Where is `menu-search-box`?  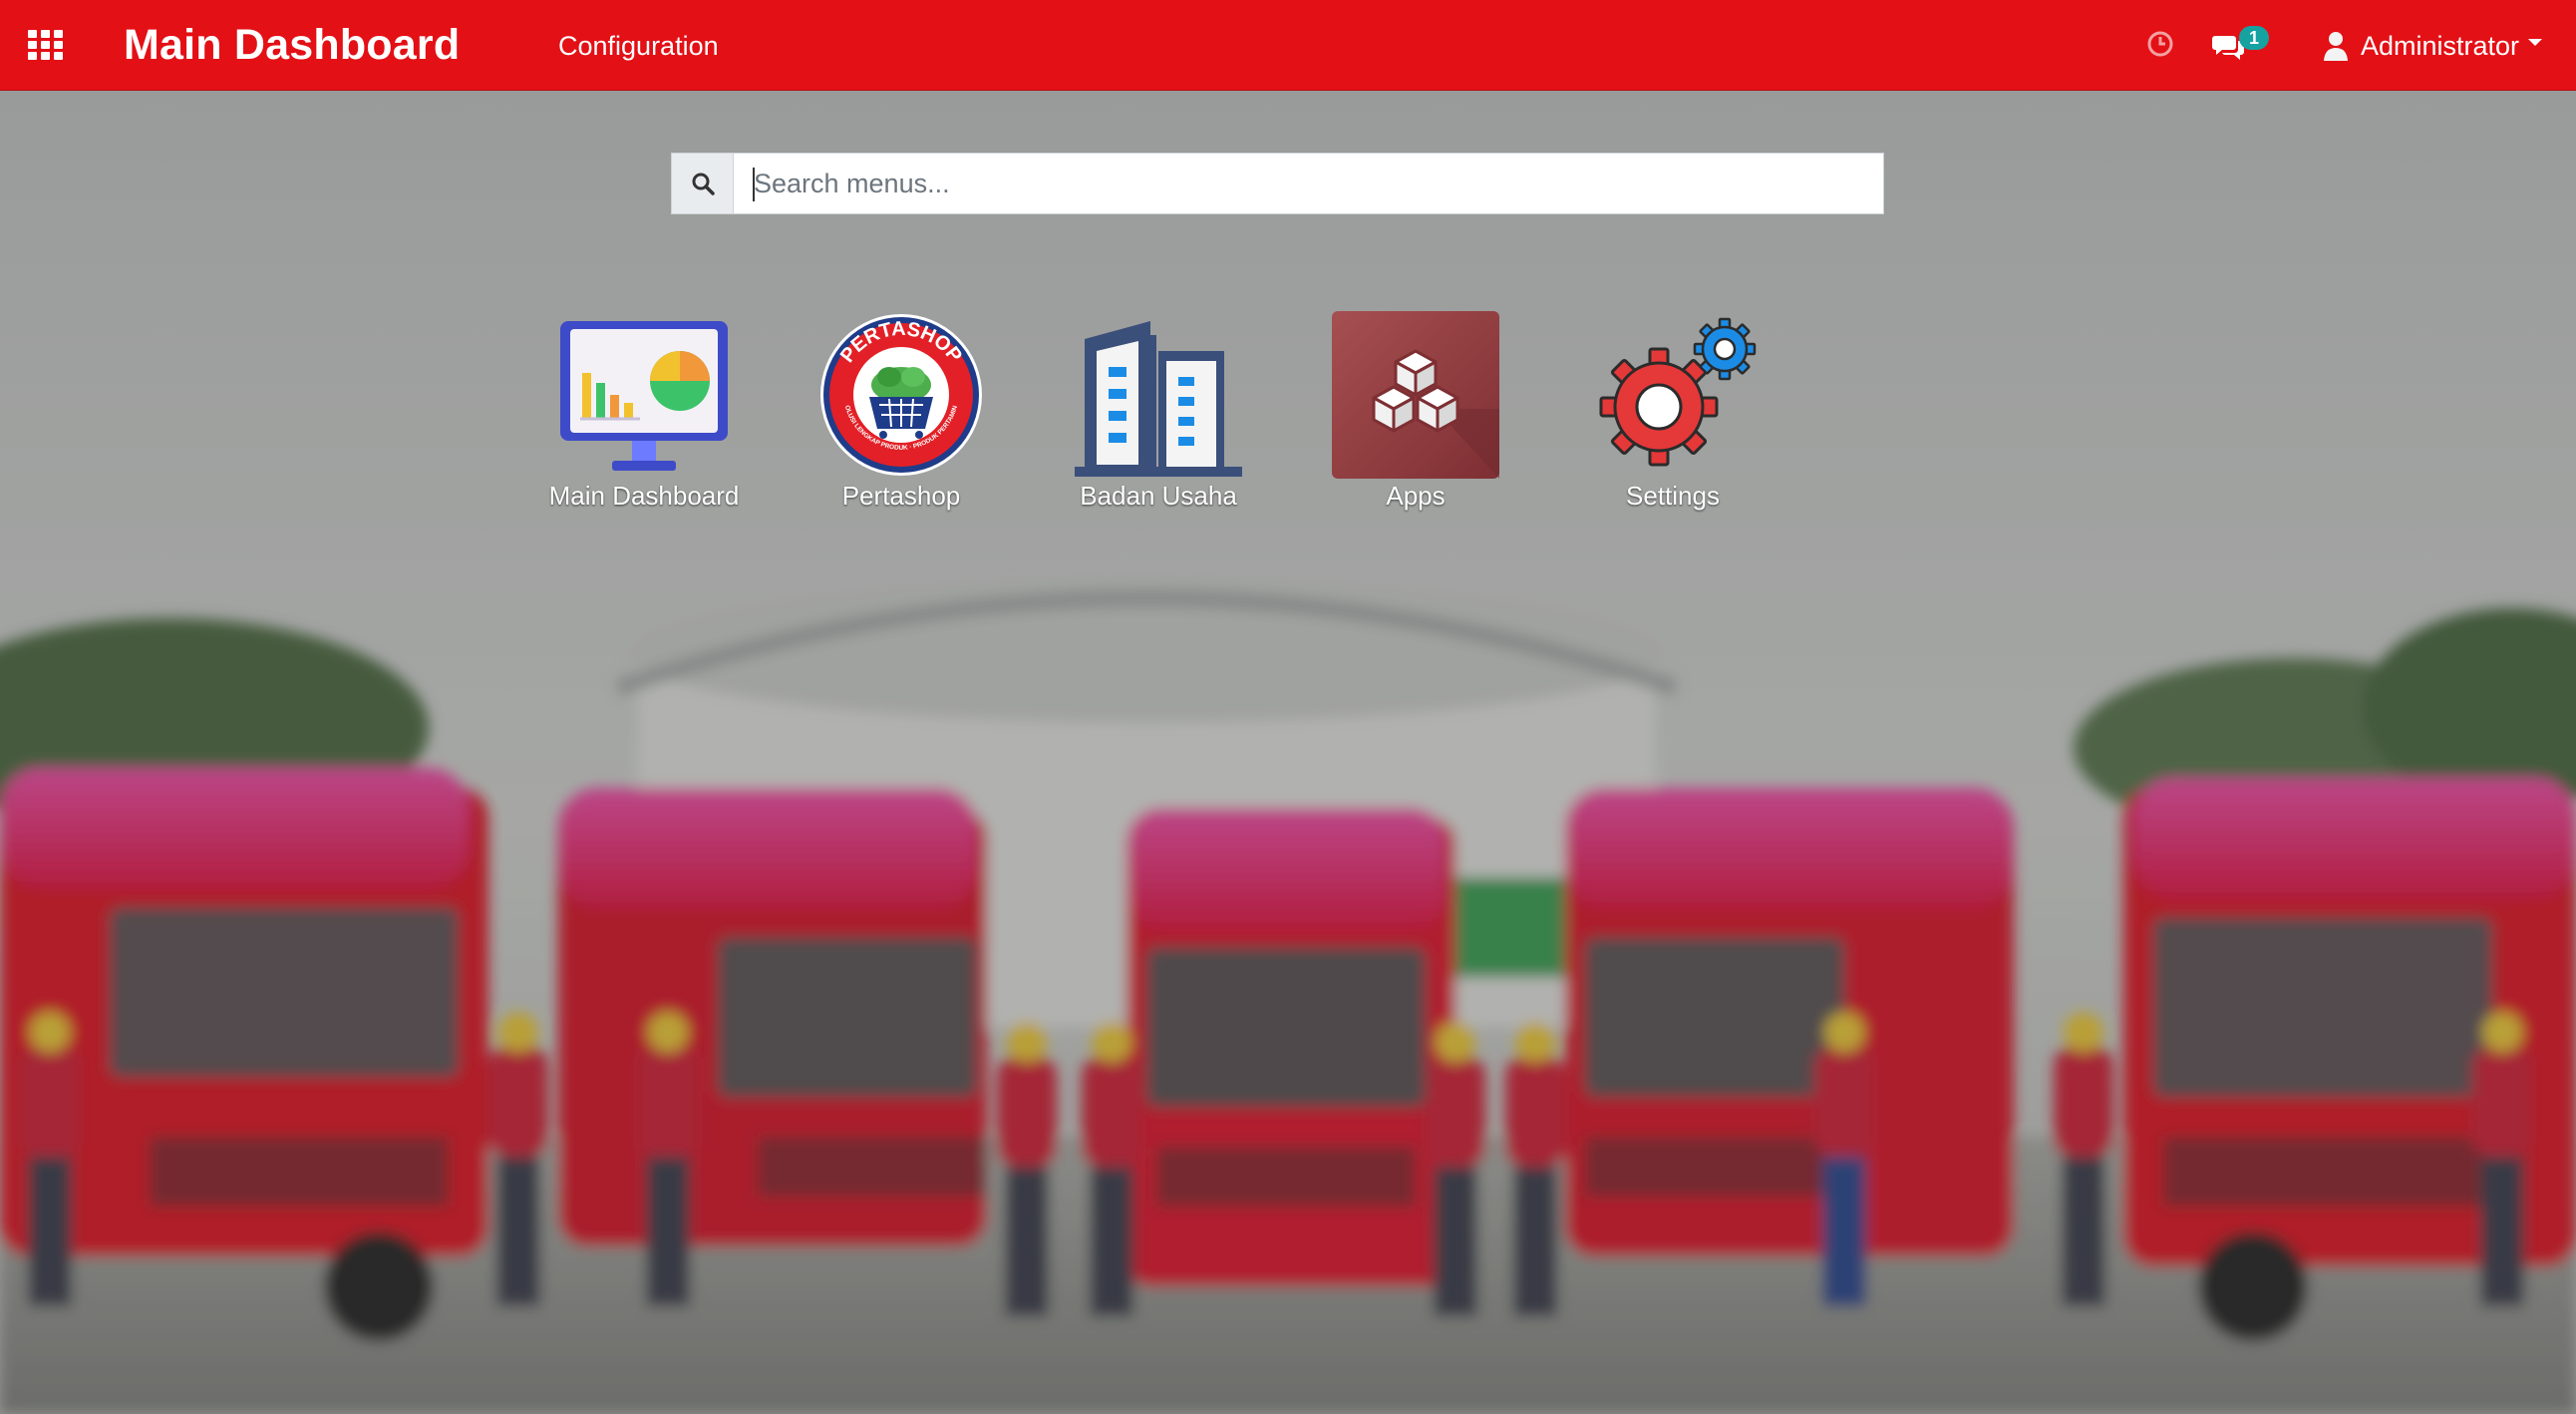 menu-search-box is located at coordinates (1277, 183).